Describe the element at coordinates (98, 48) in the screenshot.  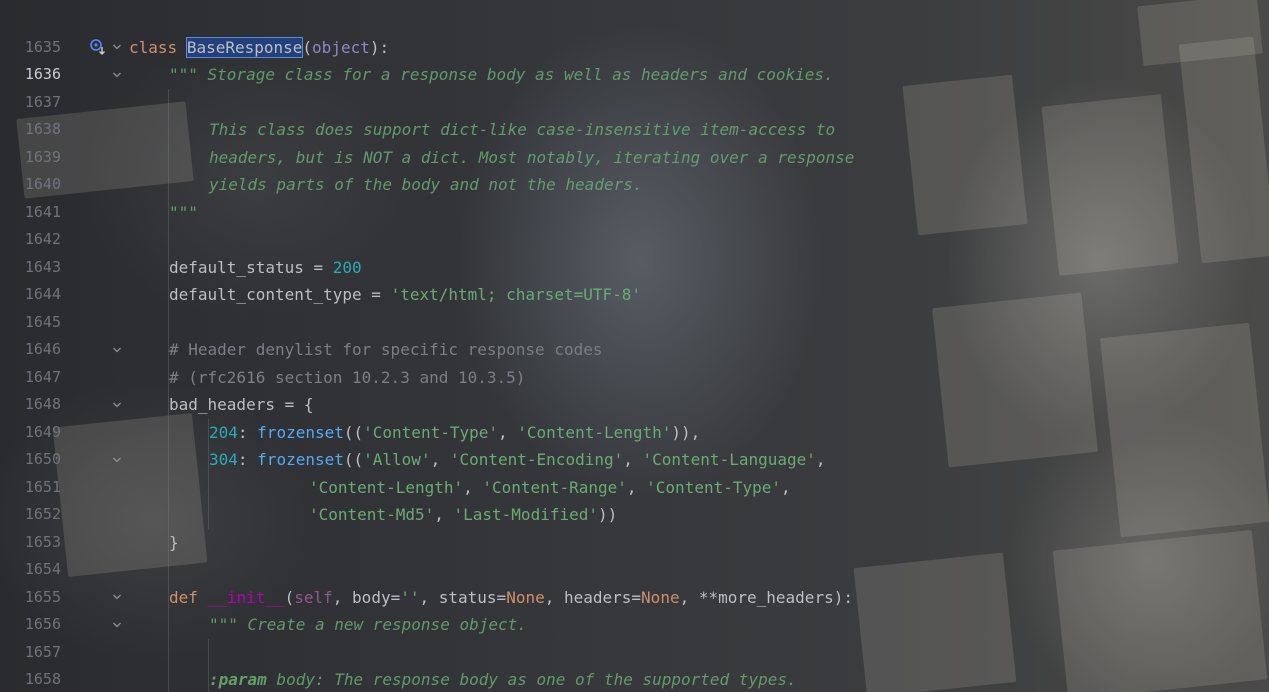
I see `implemented-override-icon` at that location.